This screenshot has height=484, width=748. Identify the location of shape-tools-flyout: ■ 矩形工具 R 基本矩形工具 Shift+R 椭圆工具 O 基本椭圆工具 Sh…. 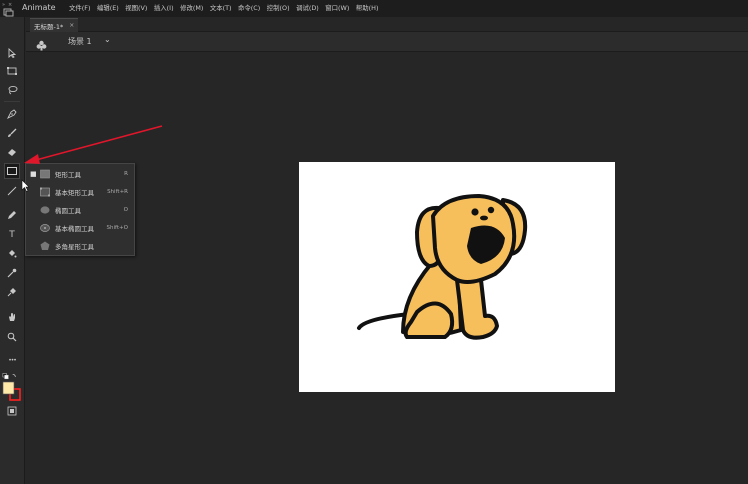
(80, 209).